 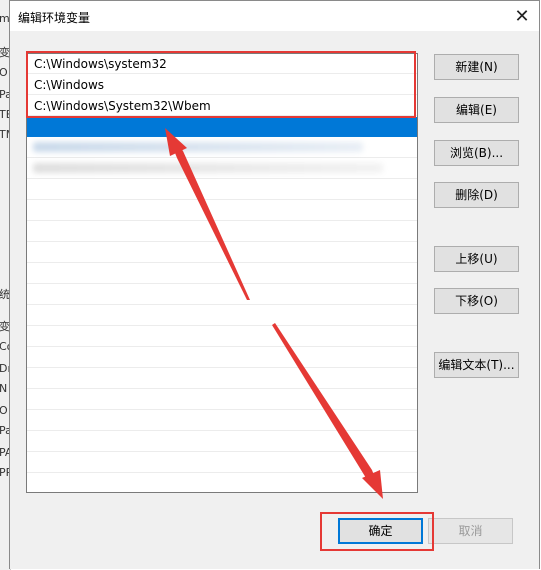 What do you see at coordinates (470, 531) in the screenshot?
I see `cancel-button: 取消` at bounding box center [470, 531].